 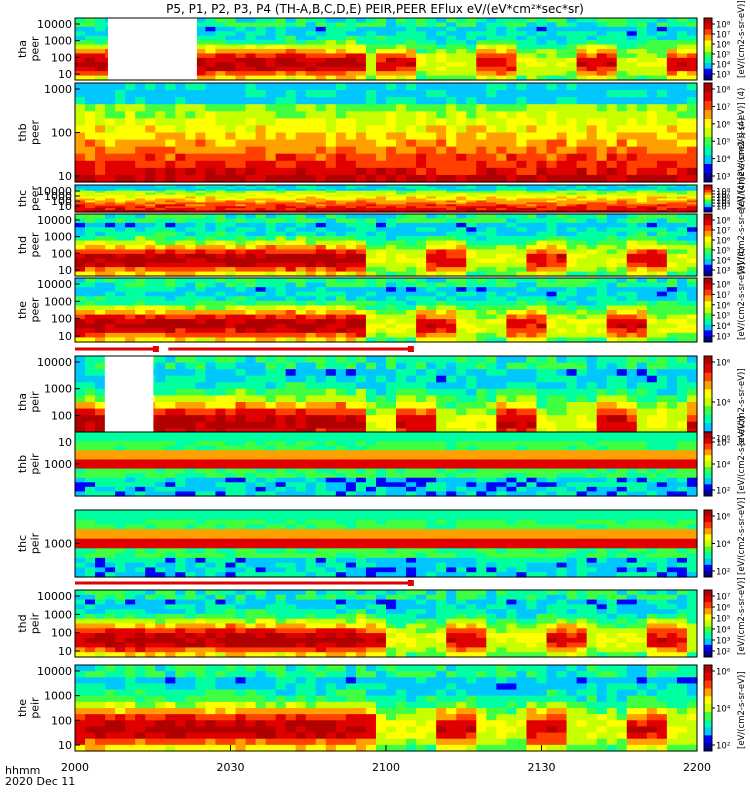 I want to click on colorbar-step, so click(x=708, y=239).